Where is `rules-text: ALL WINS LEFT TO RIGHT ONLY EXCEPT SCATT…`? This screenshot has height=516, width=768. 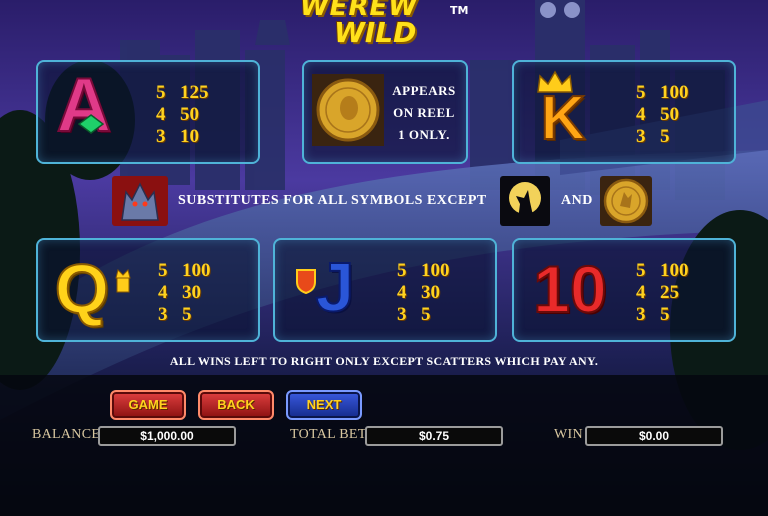 rules-text: ALL WINS LEFT TO RIGHT ONLY EXCEPT SCATT… is located at coordinates (384, 361).